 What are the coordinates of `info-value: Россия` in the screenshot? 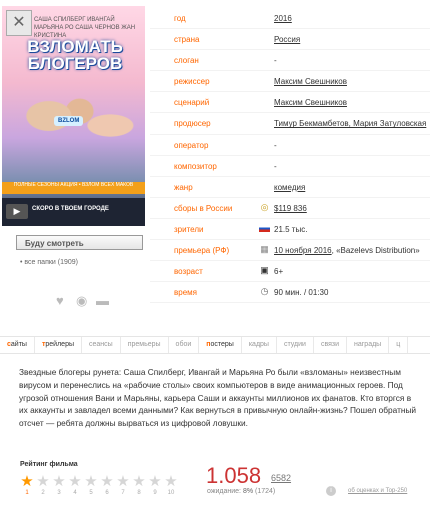 It's located at (287, 39).